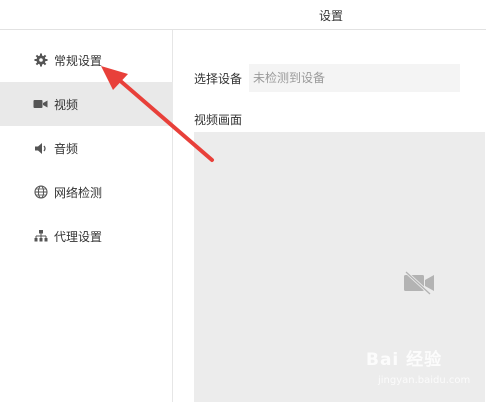 The height and width of the screenshot is (402, 486). Describe the element at coordinates (243, 15) in the screenshot. I see `title-bar: 设置` at that location.